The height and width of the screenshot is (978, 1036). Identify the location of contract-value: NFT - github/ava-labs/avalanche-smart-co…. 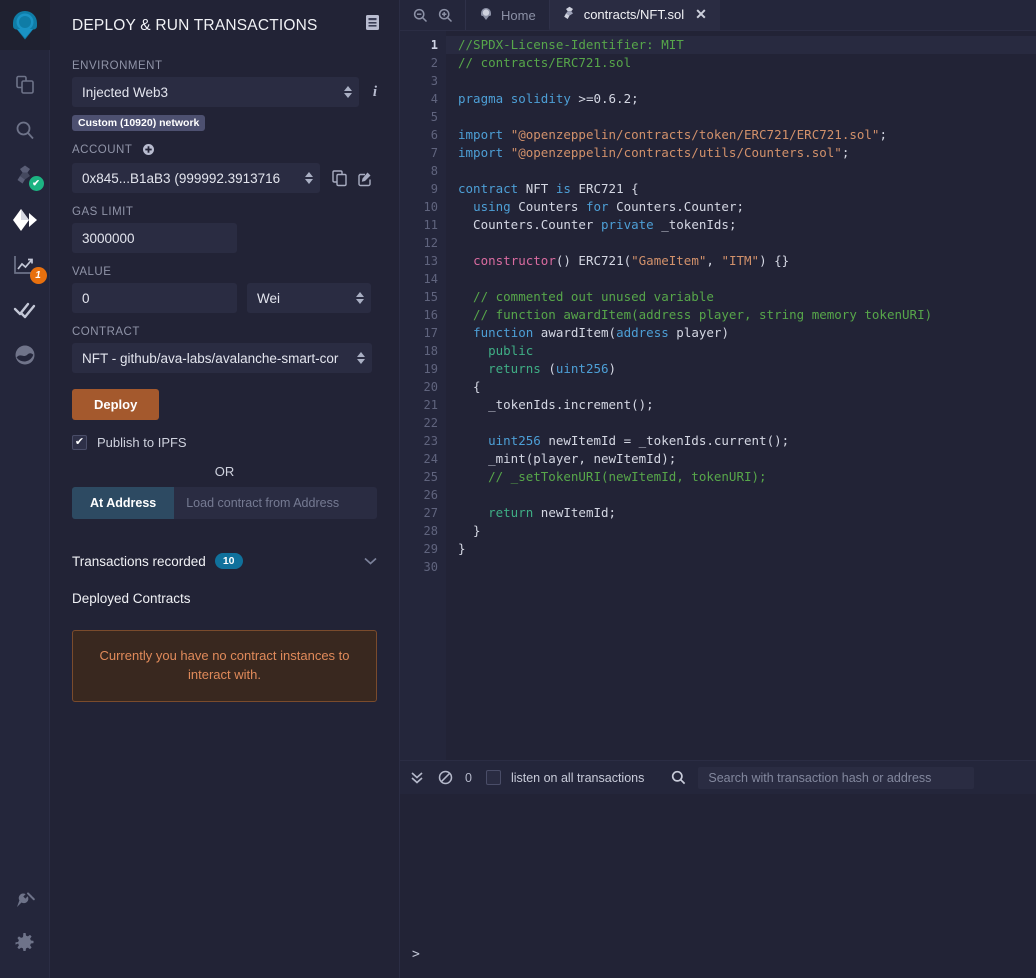
(210, 358).